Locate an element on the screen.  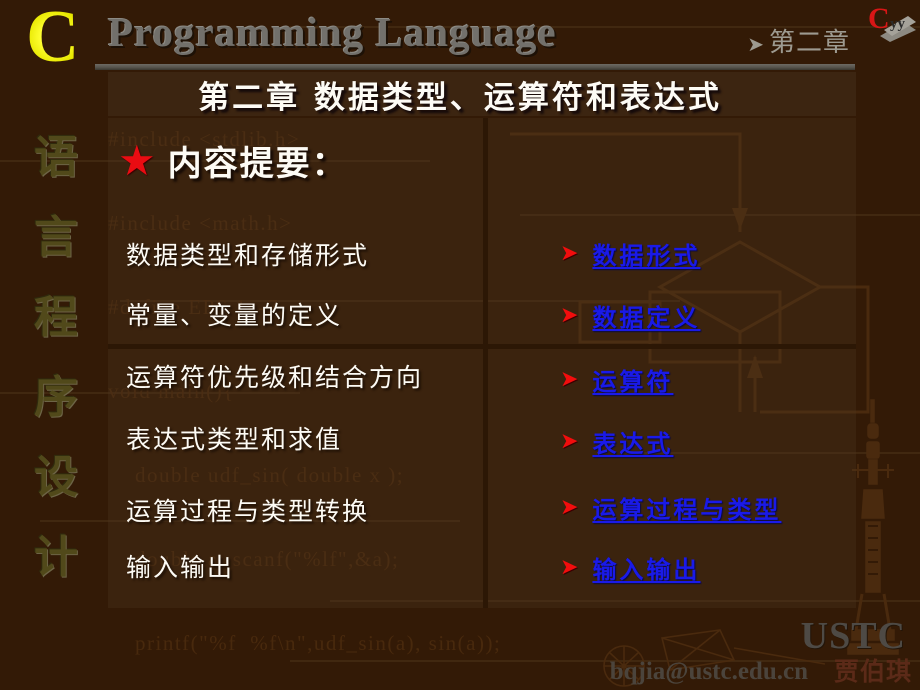
vertical-sidebar: 语 言 程 序 设 计 is located at coordinates (56, 358).